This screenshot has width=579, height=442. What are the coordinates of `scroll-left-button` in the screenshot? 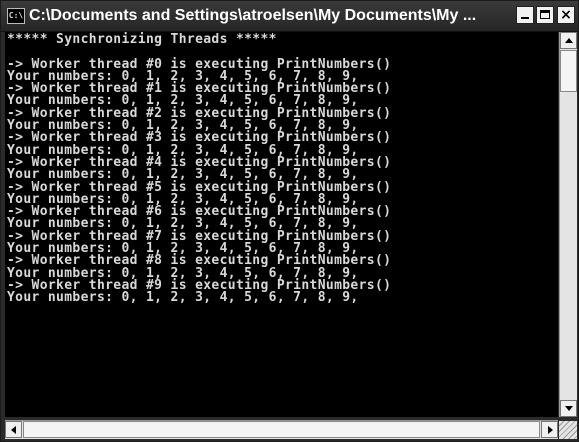 It's located at (13, 429).